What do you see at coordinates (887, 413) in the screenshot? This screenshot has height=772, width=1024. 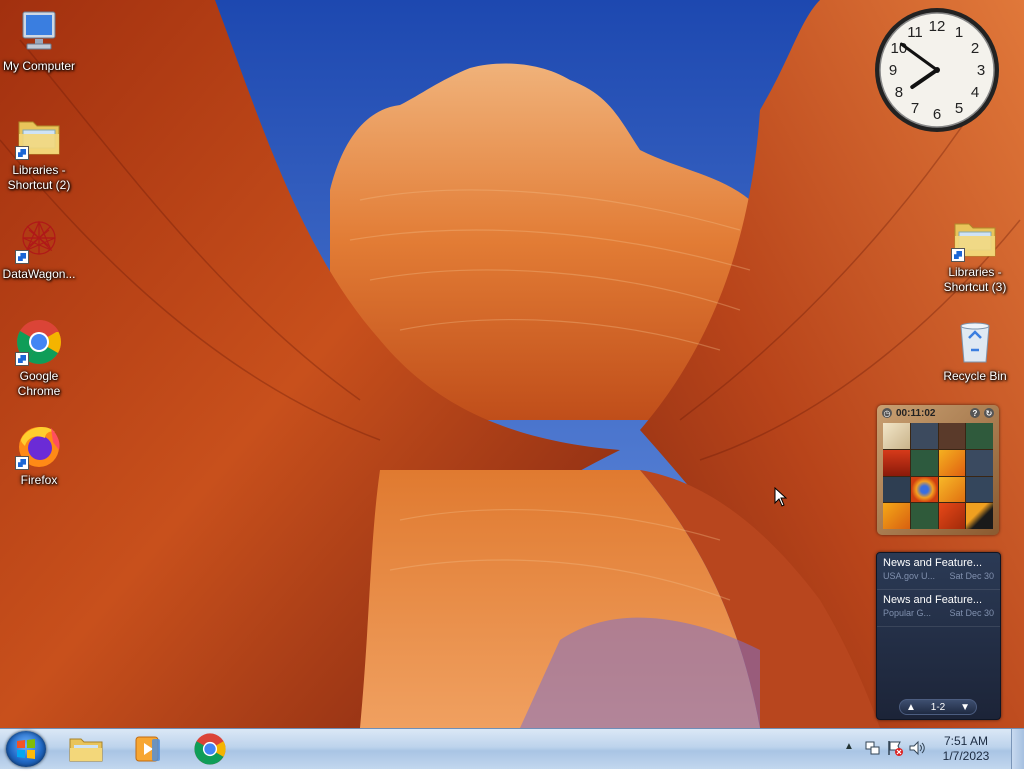 I see `puzzle-clock-icon: ◷` at bounding box center [887, 413].